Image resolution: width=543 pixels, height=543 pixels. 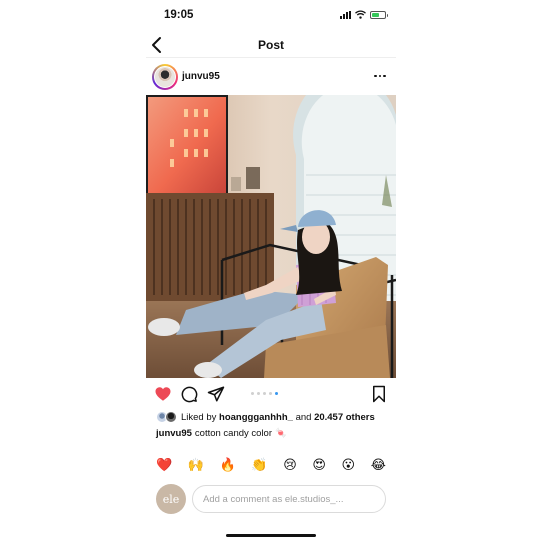 What do you see at coordinates (171, 499) in the screenshot?
I see `current-user-avatar: ele` at bounding box center [171, 499].